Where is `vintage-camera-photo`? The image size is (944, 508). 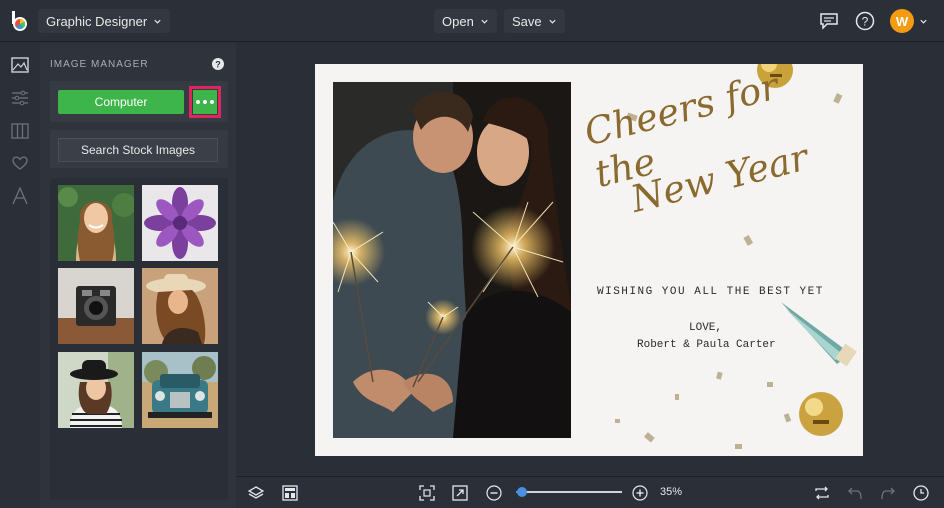 vintage-camera-photo is located at coordinates (96, 306).